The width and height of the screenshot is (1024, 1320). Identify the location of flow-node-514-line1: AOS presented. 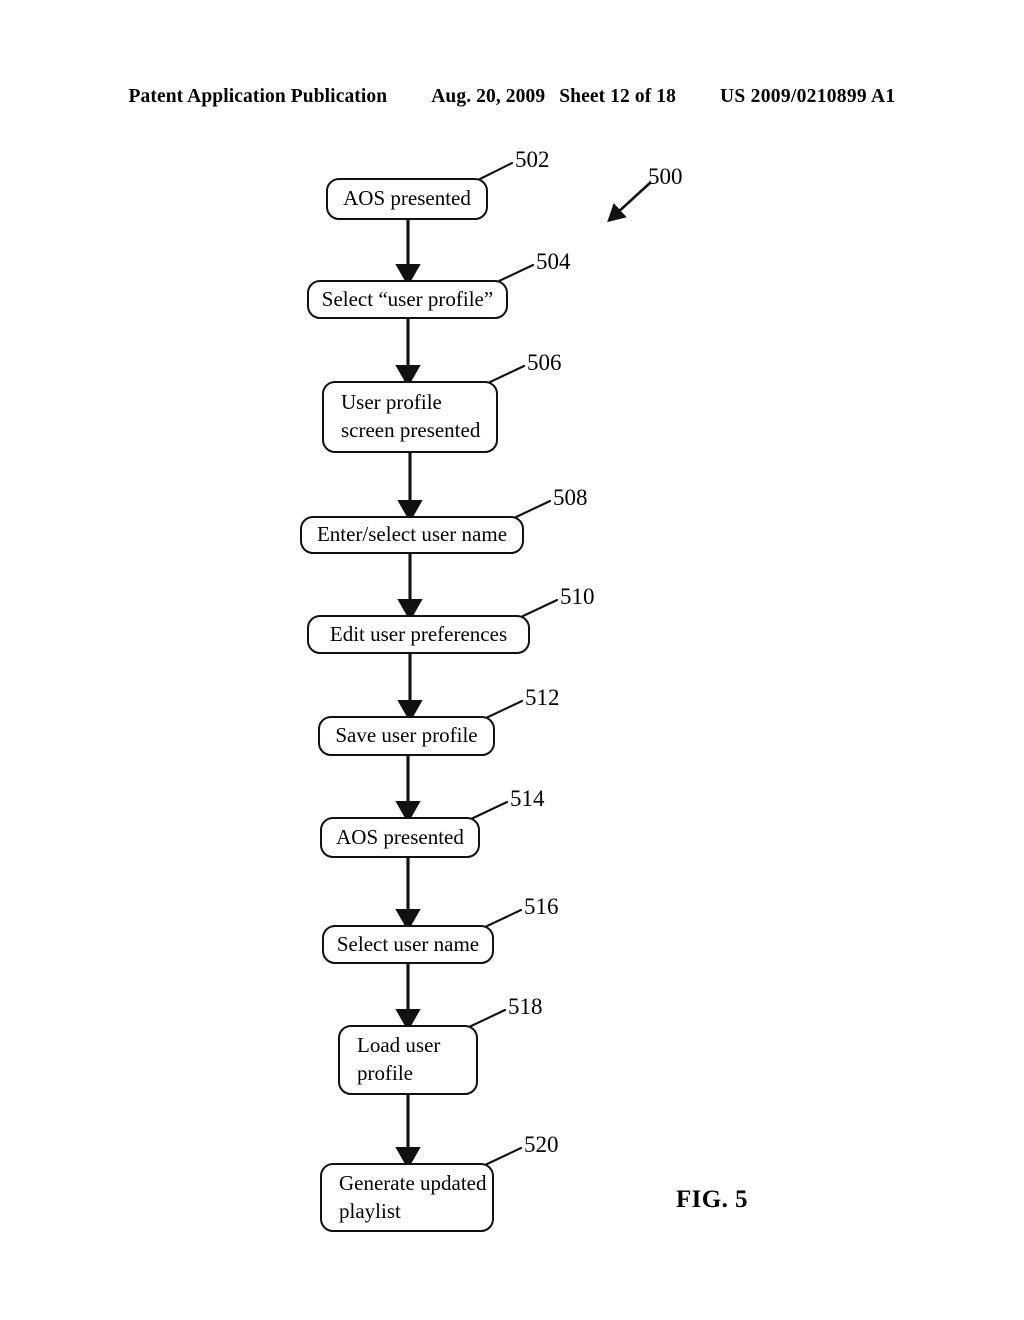
(400, 836).